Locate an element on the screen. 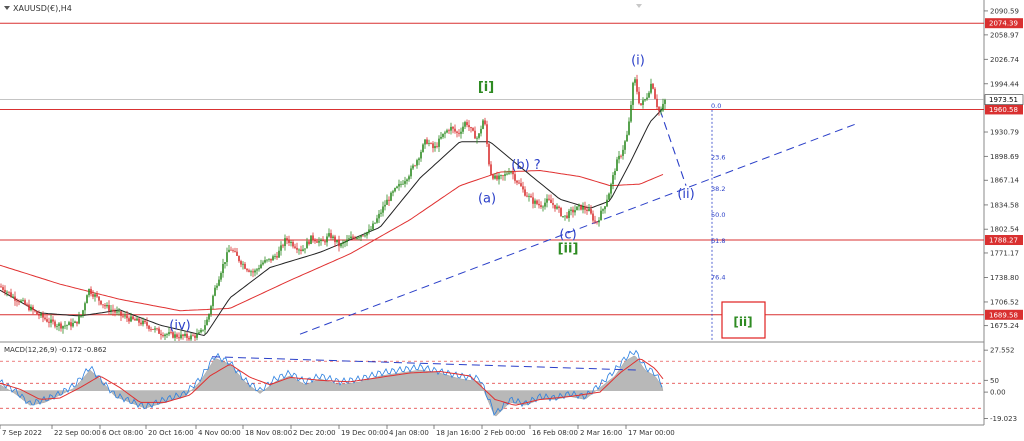 The height and width of the screenshot is (441, 1024). time-tick-label: 19 Dec 00:00 is located at coordinates (364, 433).